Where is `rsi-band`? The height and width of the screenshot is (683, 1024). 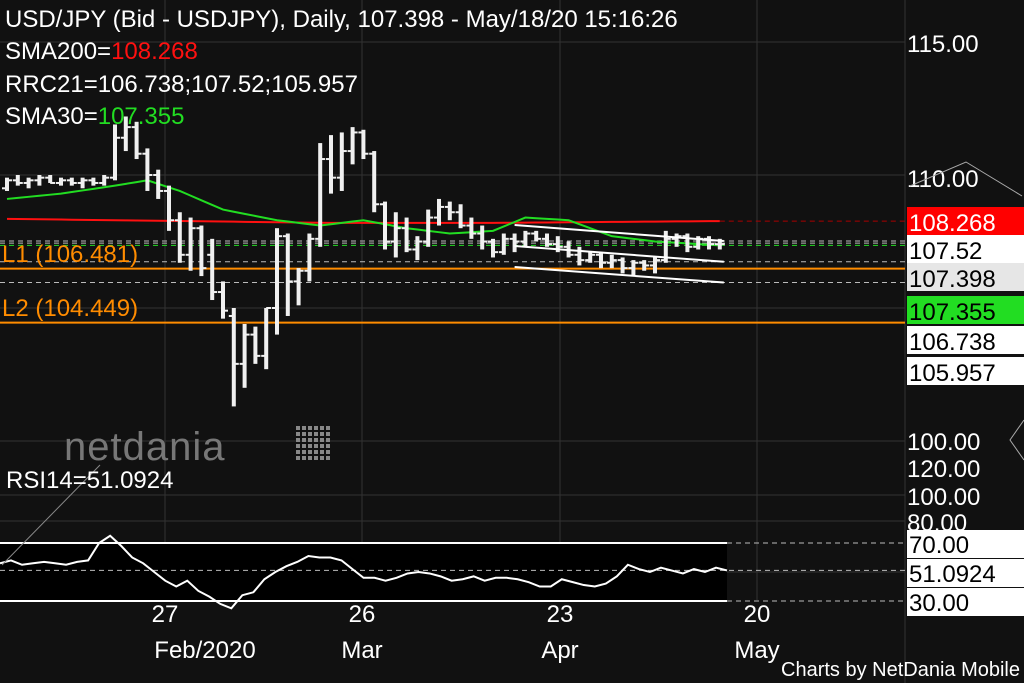 rsi-band is located at coordinates (363, 572).